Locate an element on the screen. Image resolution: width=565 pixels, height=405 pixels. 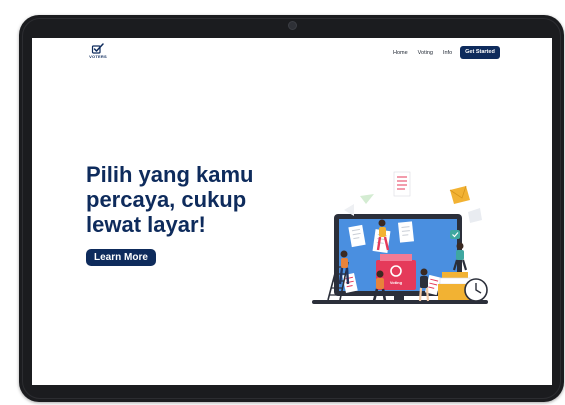
hero-headline-line-3: lewat layar! is located at coordinates (146, 224).